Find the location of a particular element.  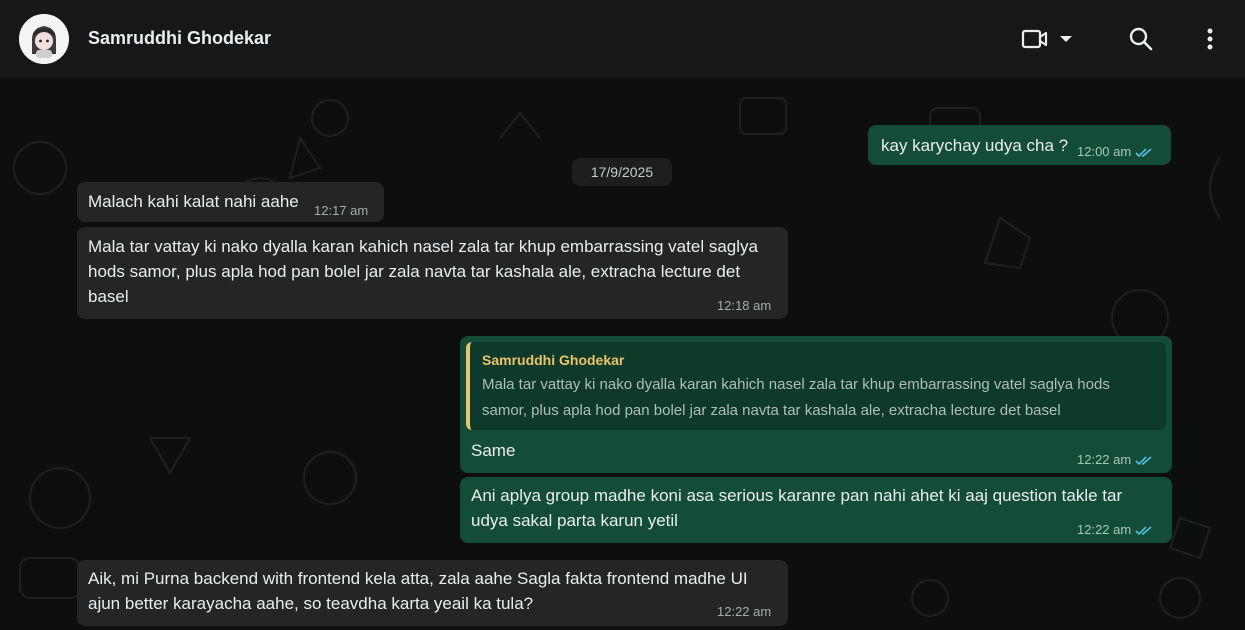

message-time: 12:17 am is located at coordinates (341, 210).